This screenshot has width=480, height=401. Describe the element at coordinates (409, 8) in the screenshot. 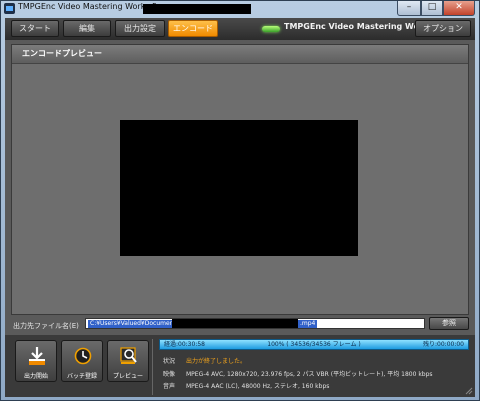

I see `minimize-button: –` at that location.